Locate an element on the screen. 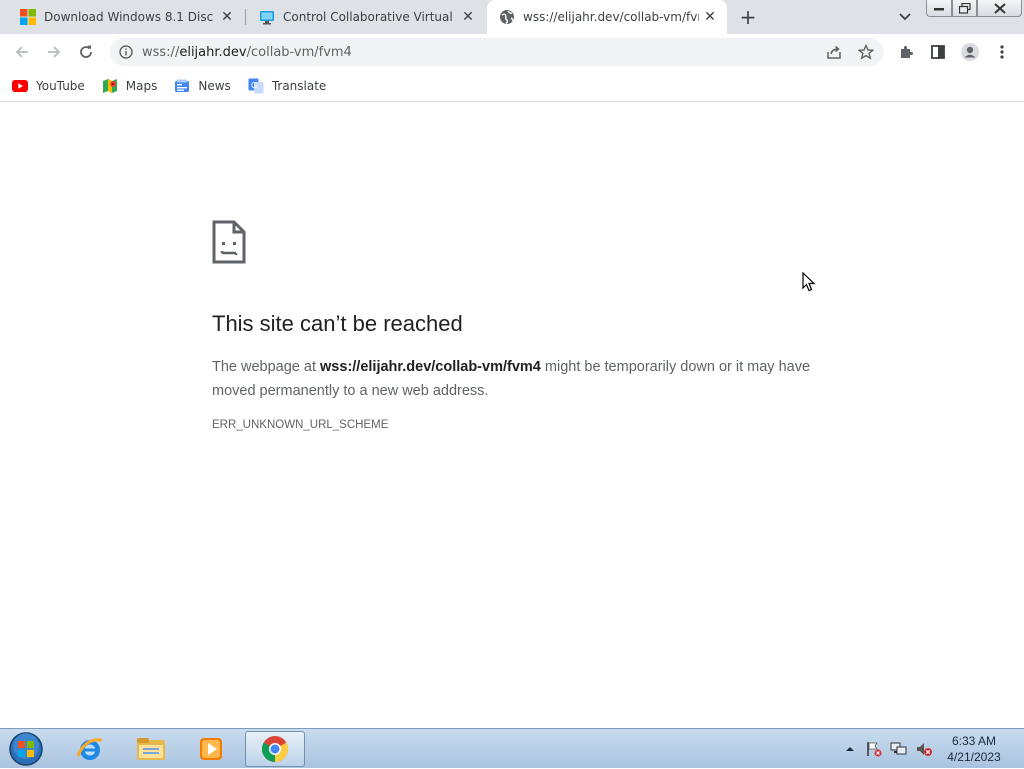  globe-icon is located at coordinates (507, 17).